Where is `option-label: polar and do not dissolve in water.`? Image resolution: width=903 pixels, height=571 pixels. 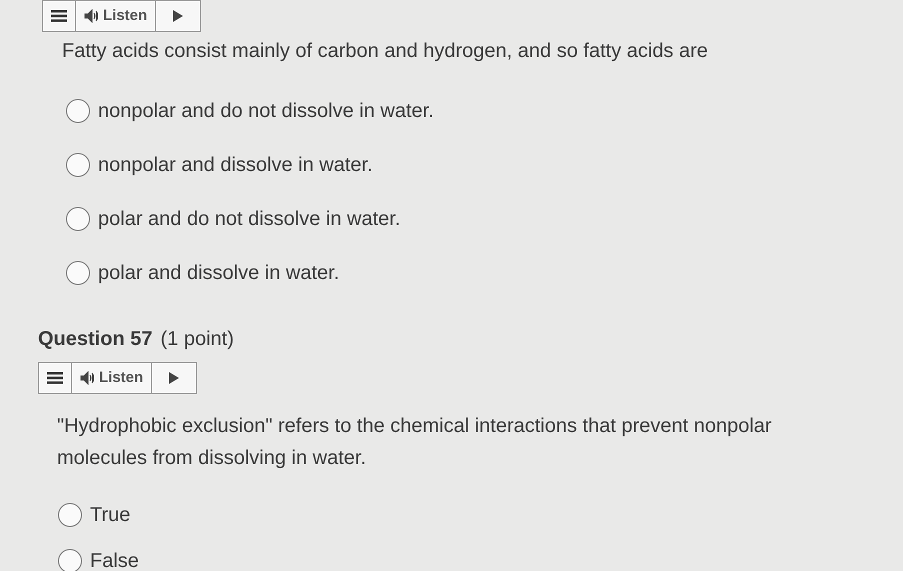 option-label: polar and do not dissolve in water. is located at coordinates (249, 219).